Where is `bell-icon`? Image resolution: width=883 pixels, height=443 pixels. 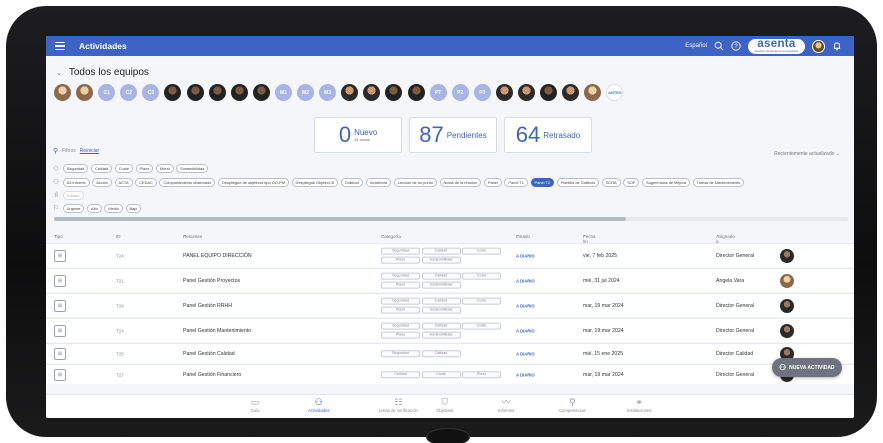
bell-icon is located at coordinates (837, 46).